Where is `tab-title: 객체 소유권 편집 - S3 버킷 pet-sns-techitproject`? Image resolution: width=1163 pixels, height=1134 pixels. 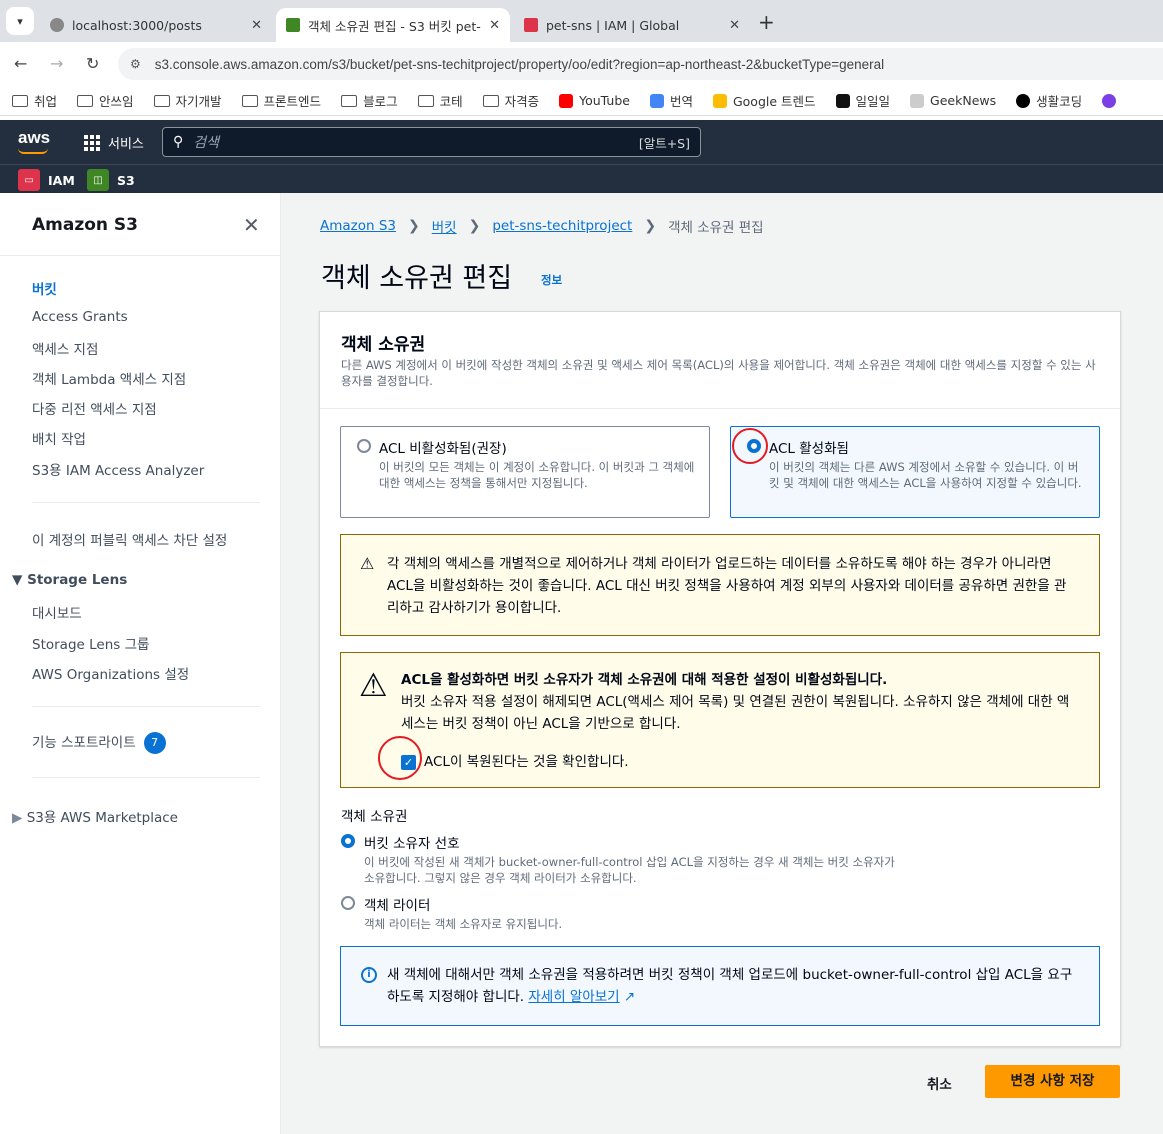 tab-title: 객체 소유권 편집 - S3 버킷 pet-sns-techitproject is located at coordinates (394, 26).